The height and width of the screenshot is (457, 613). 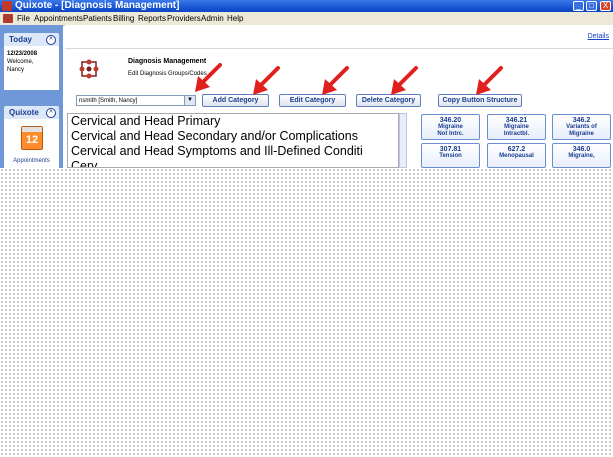 What do you see at coordinates (58, 18) in the screenshot?
I see `menu-appointments: Appointments` at bounding box center [58, 18].